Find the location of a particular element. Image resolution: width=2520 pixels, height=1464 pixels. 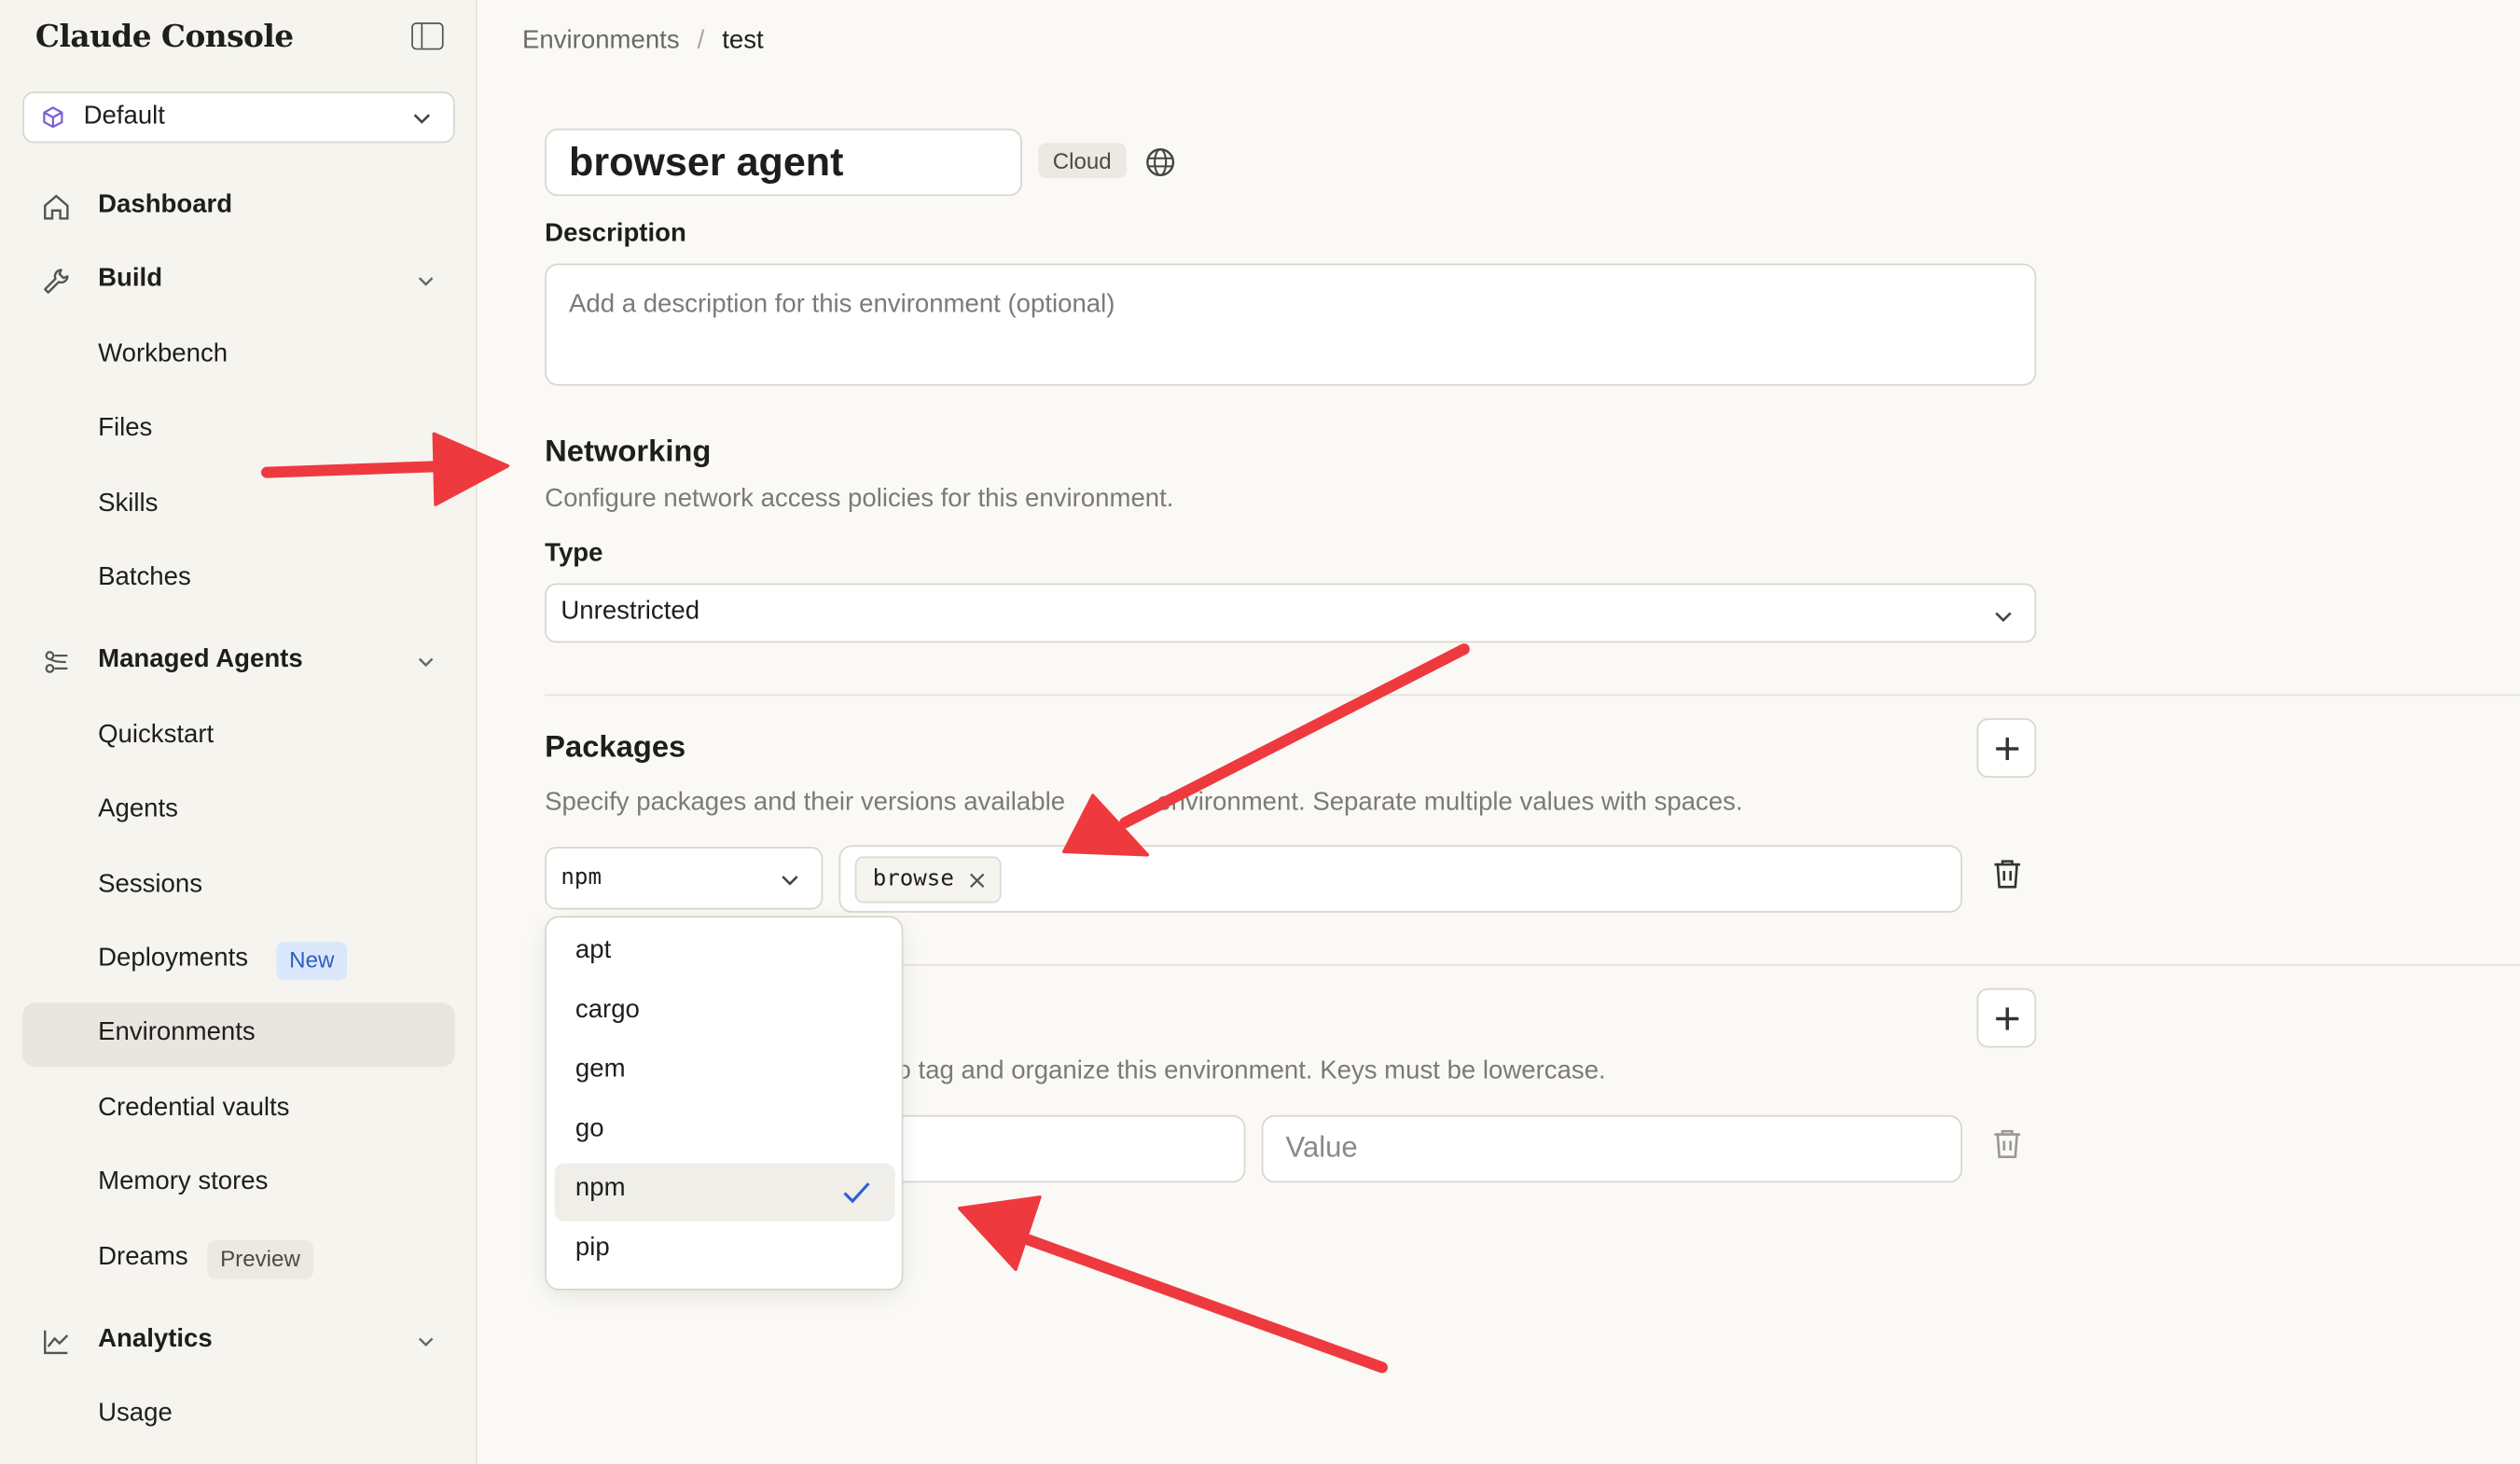

close-icon is located at coordinates (976, 881).